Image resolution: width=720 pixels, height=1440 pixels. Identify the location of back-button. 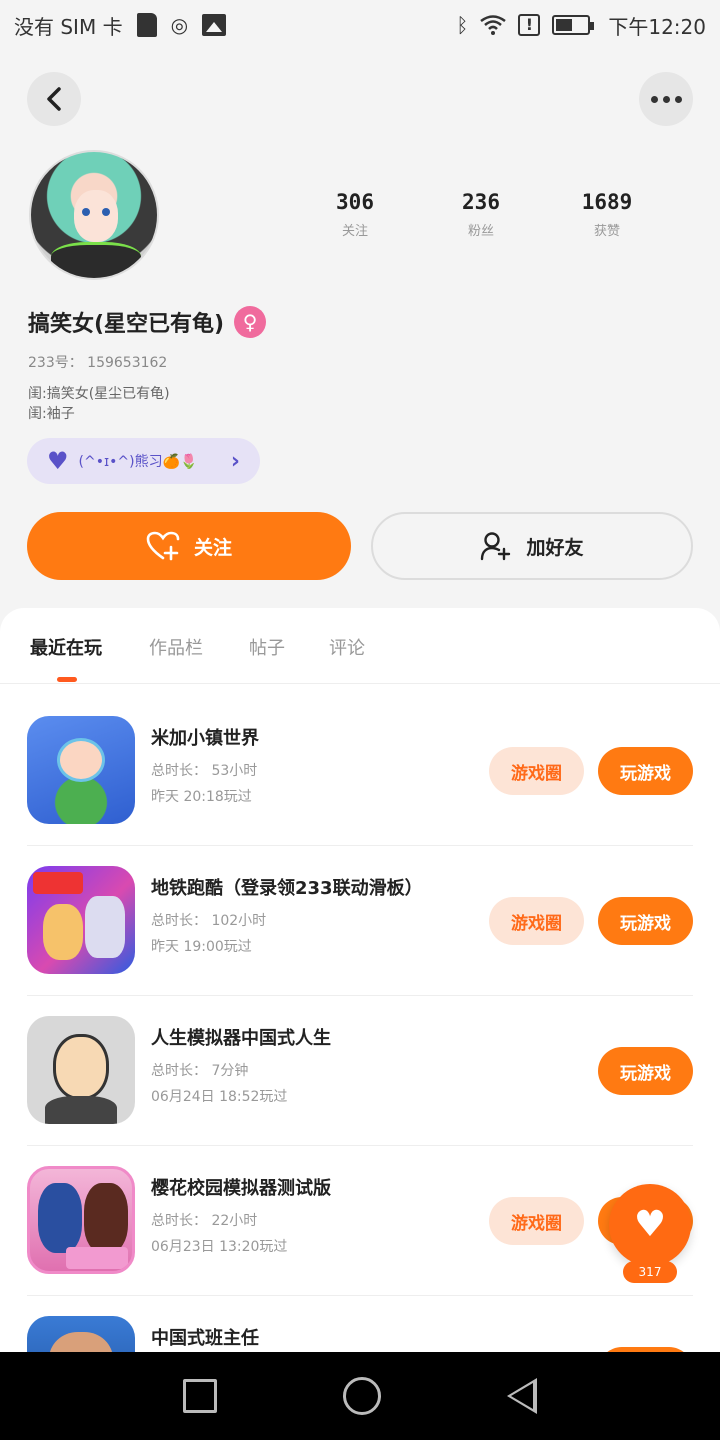
(54, 99).